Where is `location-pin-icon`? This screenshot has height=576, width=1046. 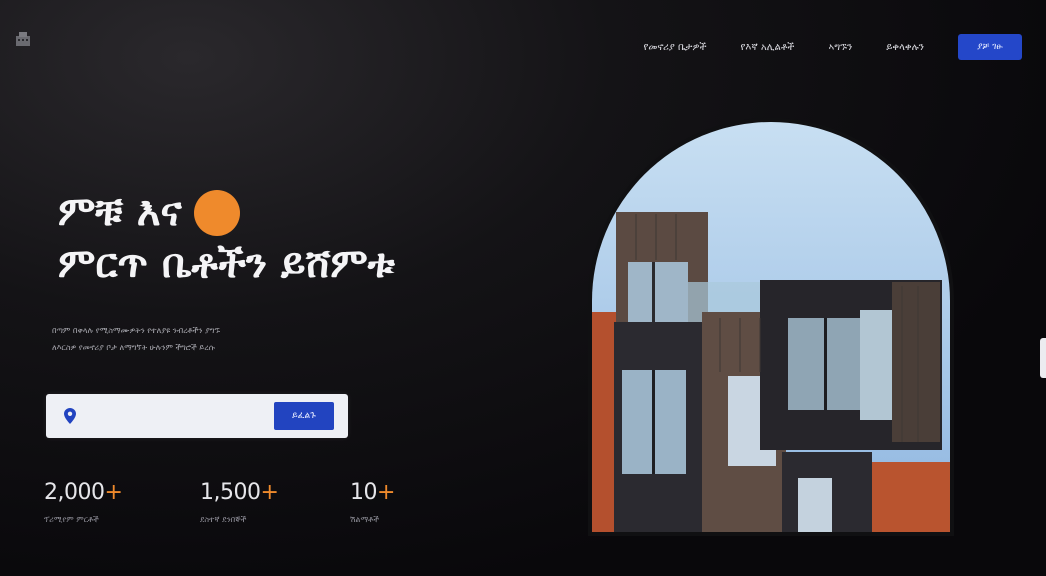 location-pin-icon is located at coordinates (70, 416).